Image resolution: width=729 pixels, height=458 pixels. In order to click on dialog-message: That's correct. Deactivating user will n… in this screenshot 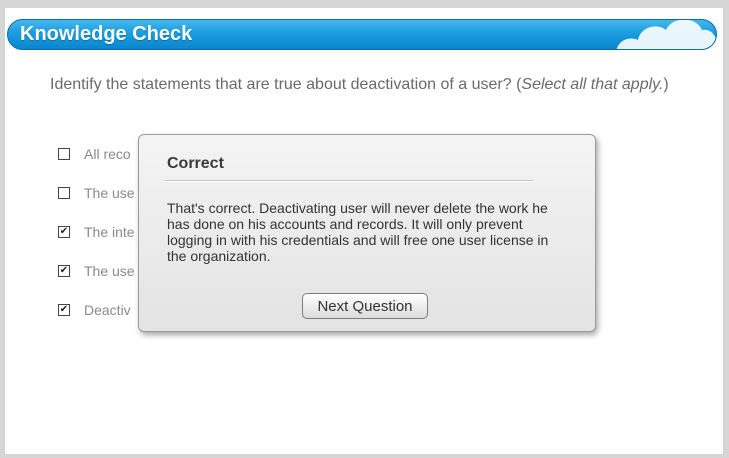, I will do `click(358, 232)`.